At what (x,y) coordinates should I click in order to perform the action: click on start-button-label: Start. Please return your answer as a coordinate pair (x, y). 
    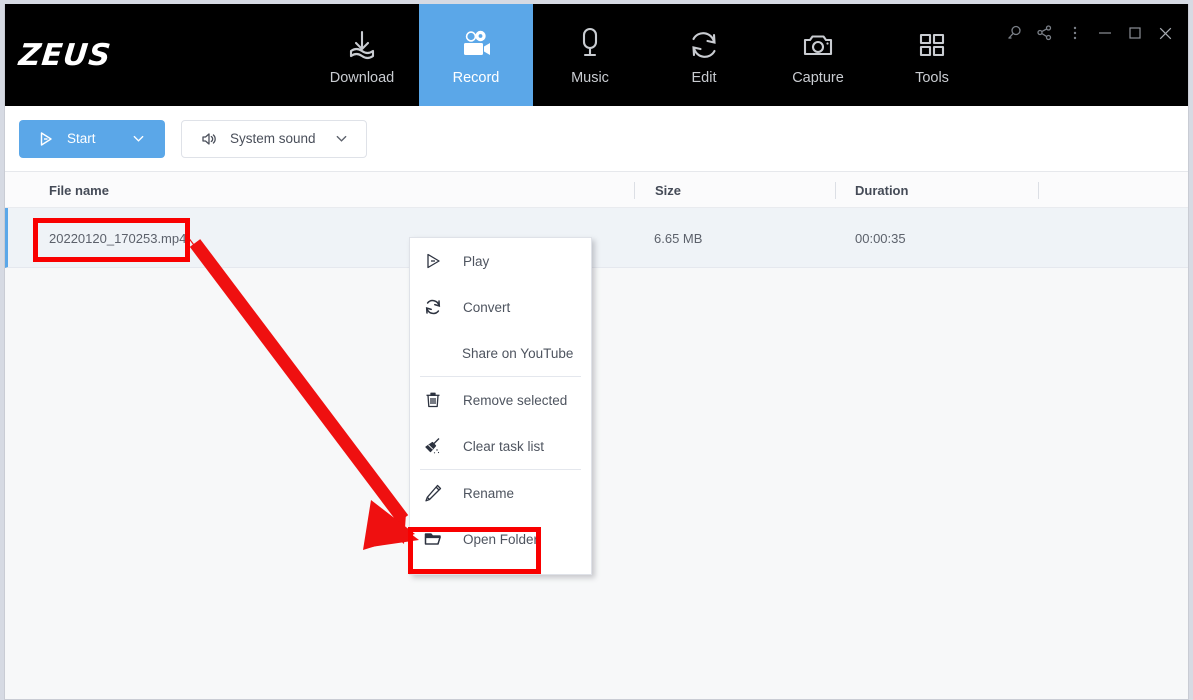
    Looking at the image, I should click on (81, 138).